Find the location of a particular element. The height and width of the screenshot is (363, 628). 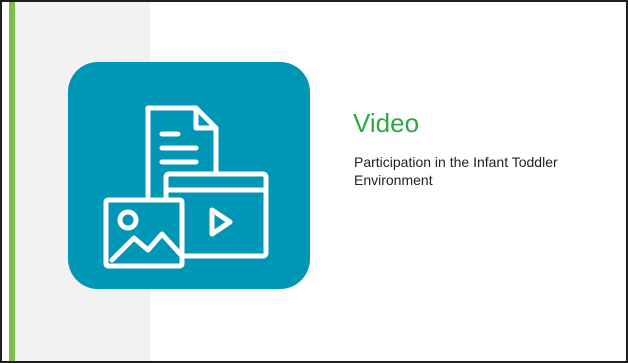

slide-title: Video is located at coordinates (386, 123).